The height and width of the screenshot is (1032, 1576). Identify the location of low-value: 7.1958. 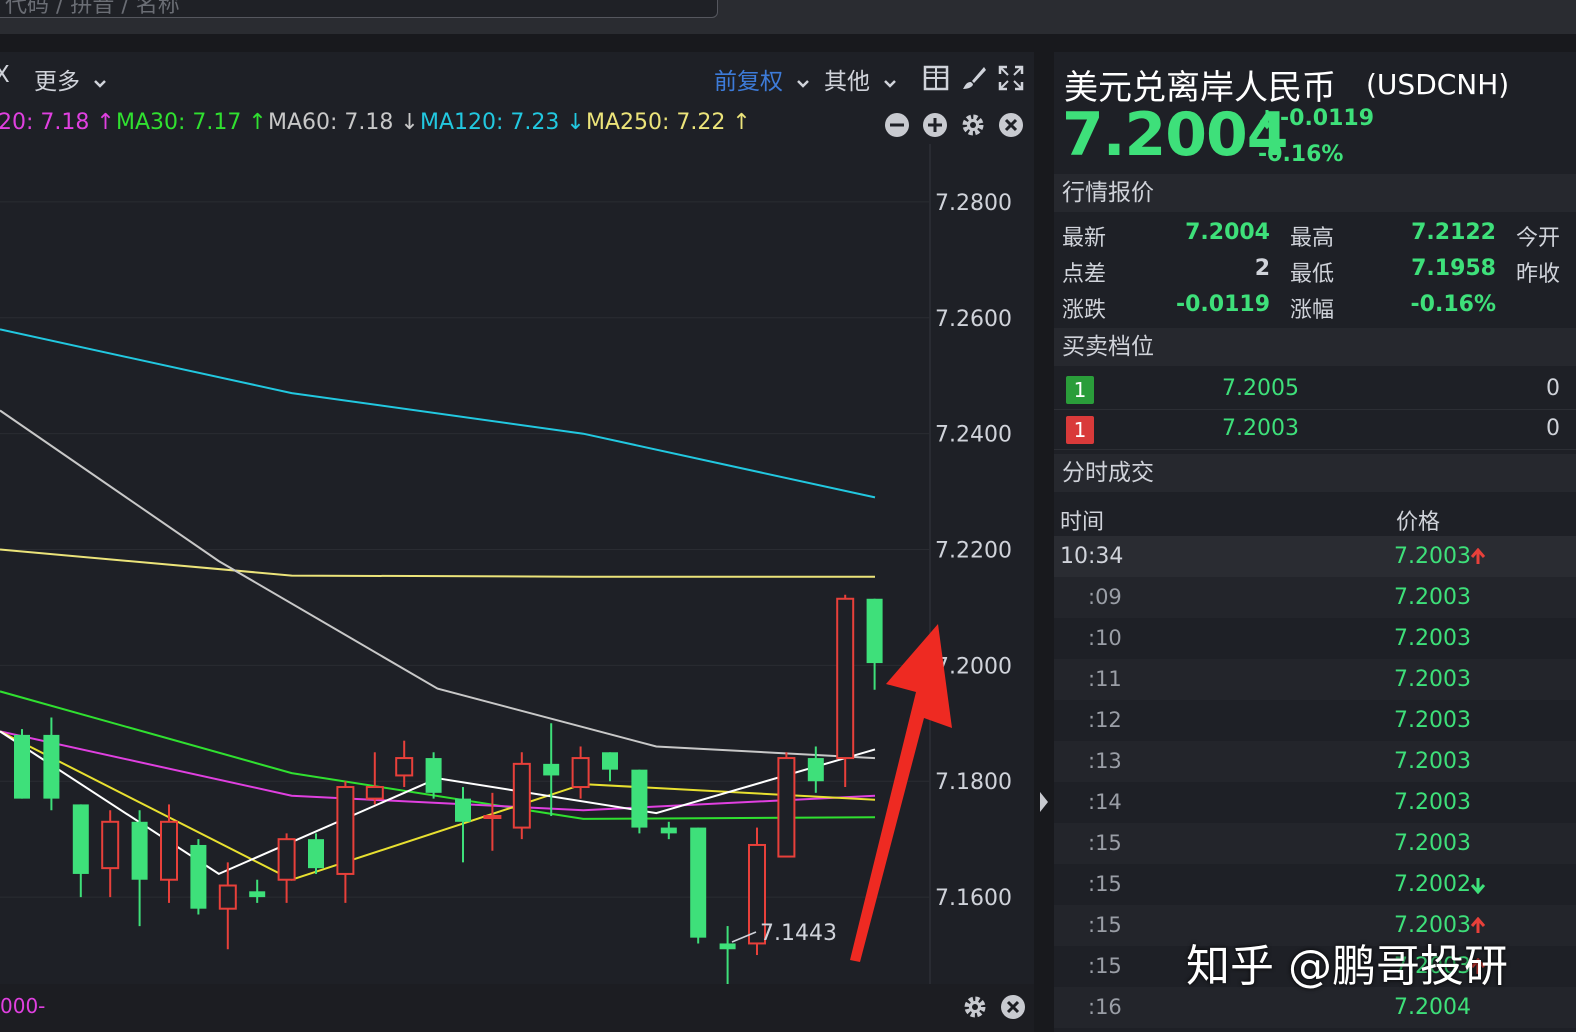
(1453, 268).